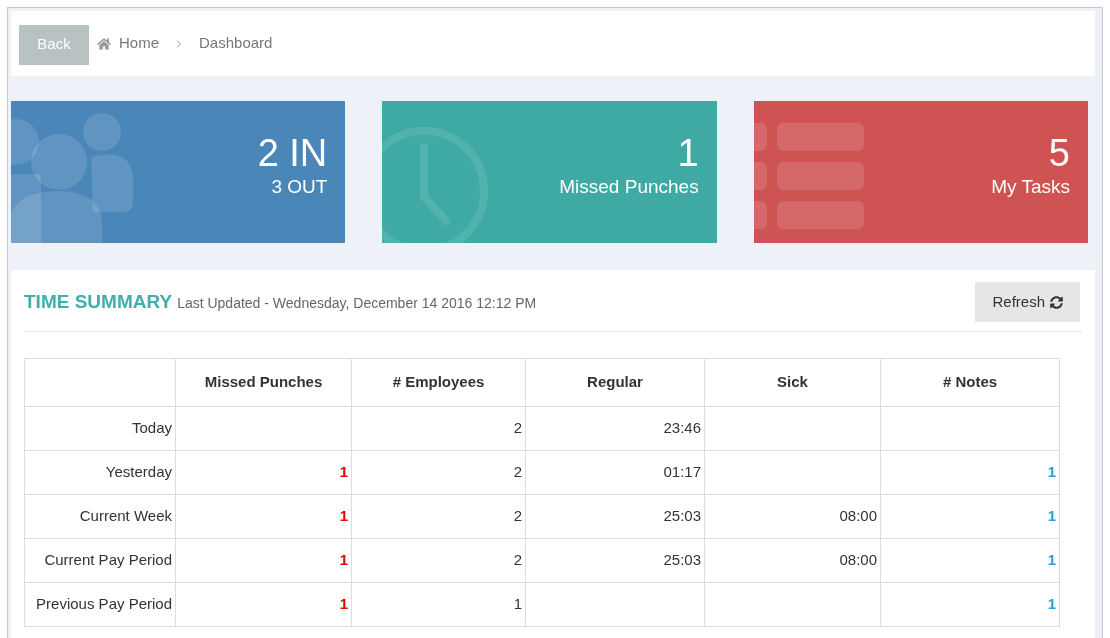 The width and height of the screenshot is (1110, 638). I want to click on stat-card: 1 Missed Punches, so click(549, 172).